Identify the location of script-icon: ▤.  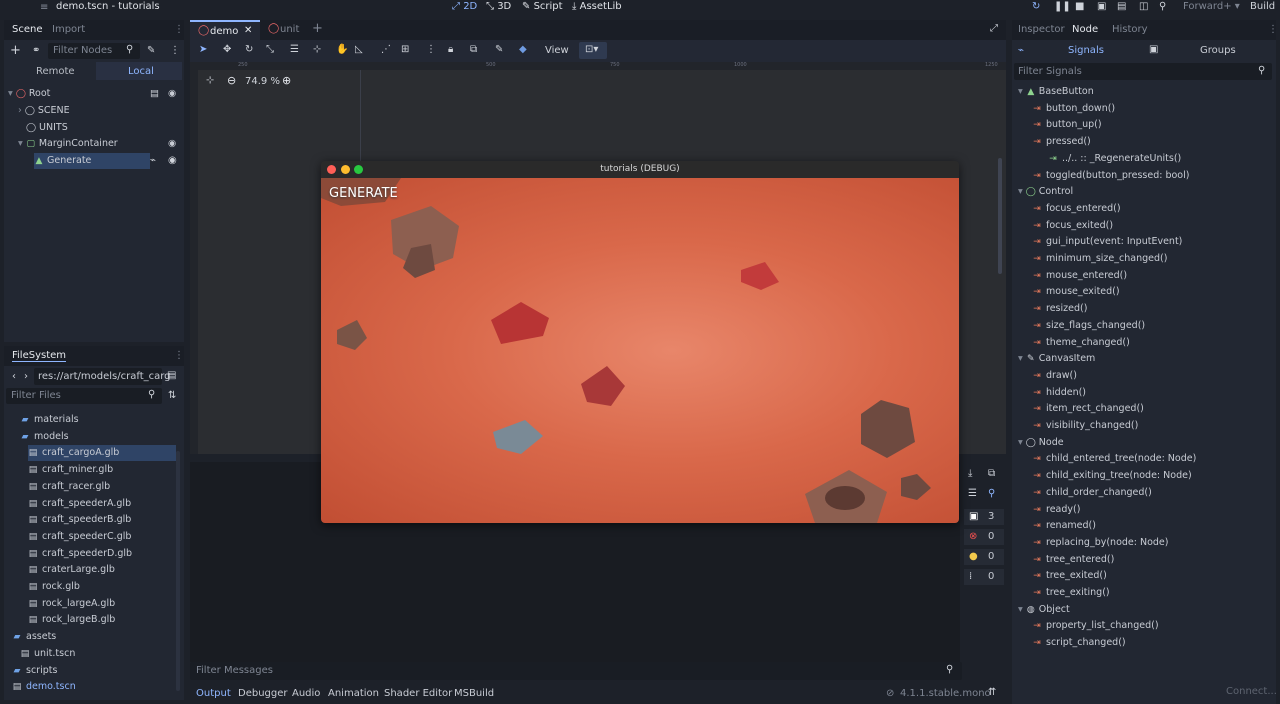
(154, 94).